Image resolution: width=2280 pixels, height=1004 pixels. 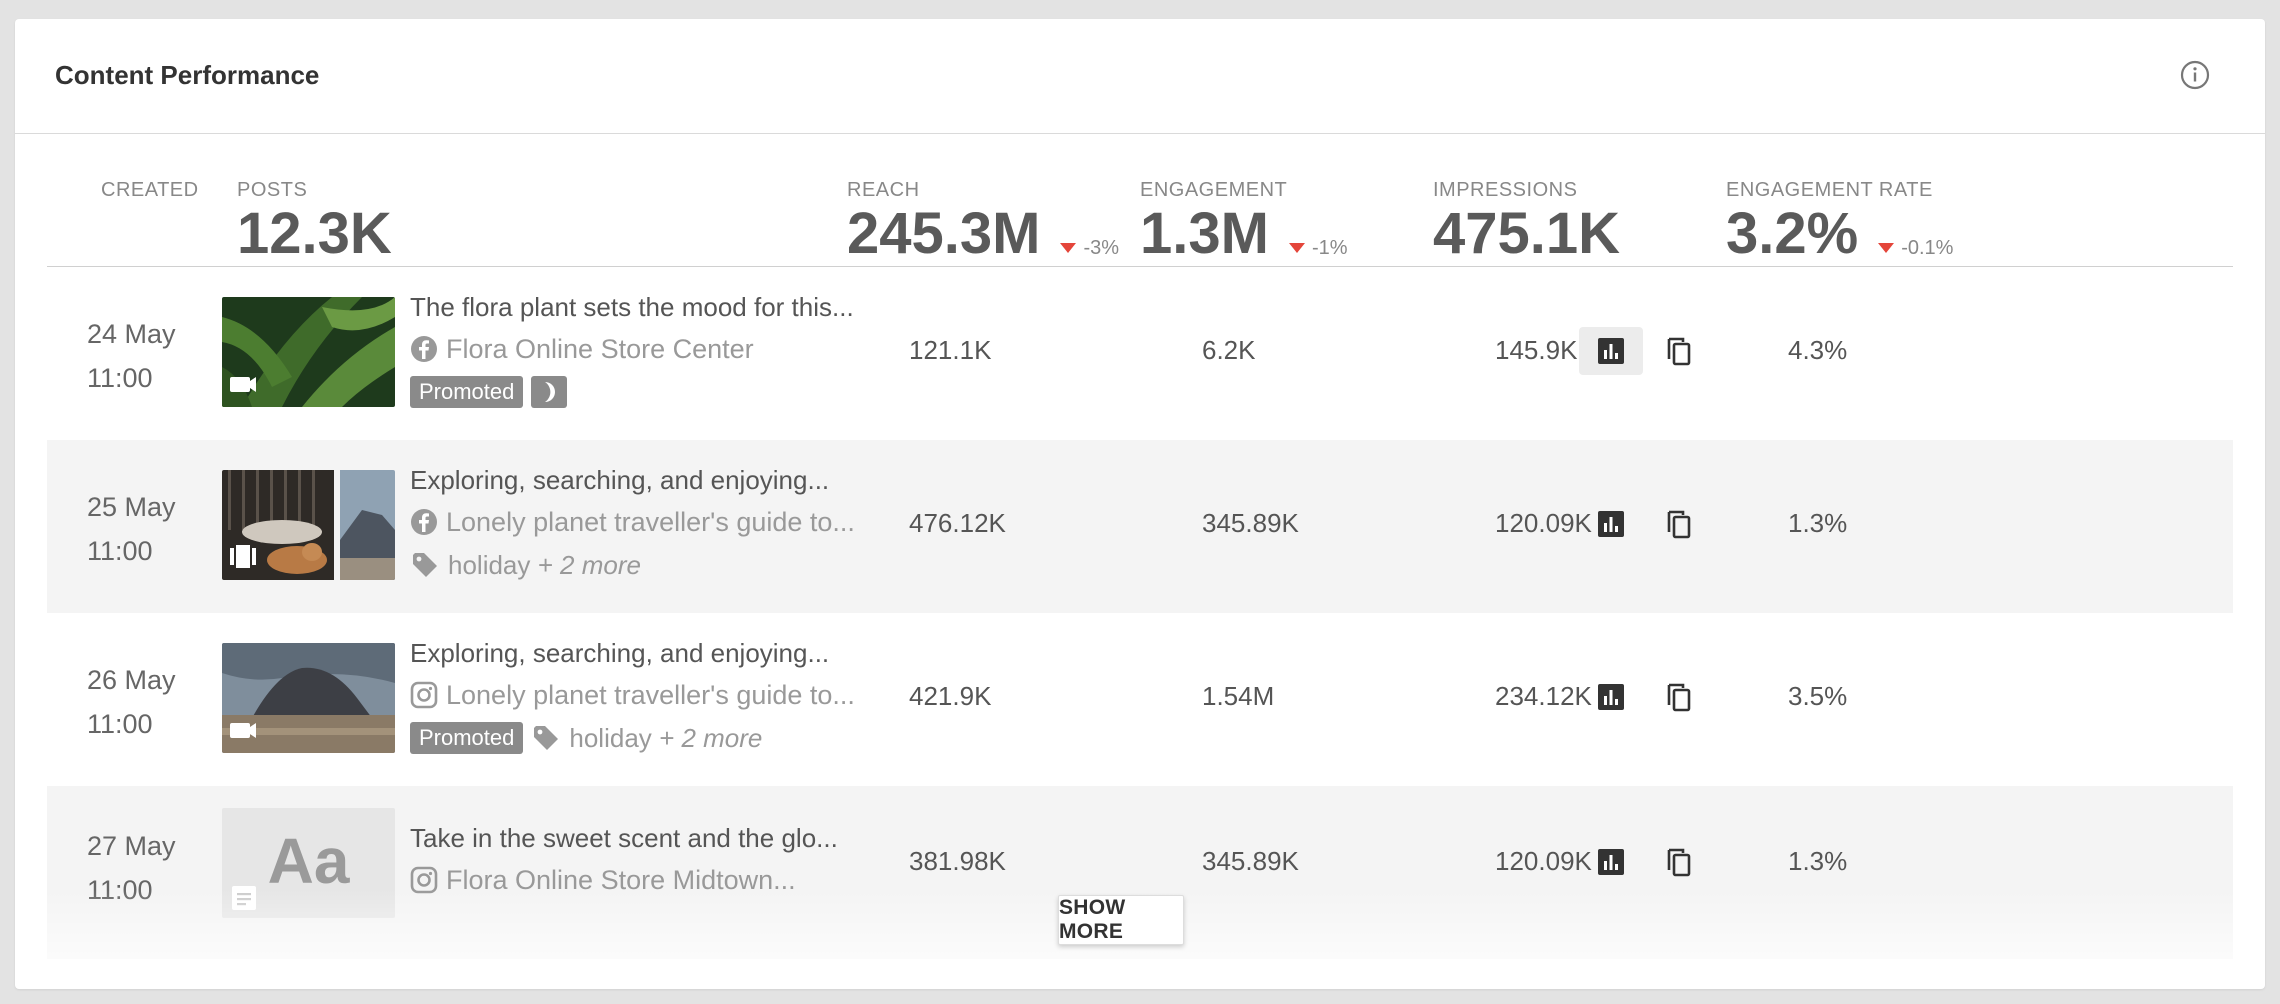 I want to click on carousel-icon, so click(x=232, y=556).